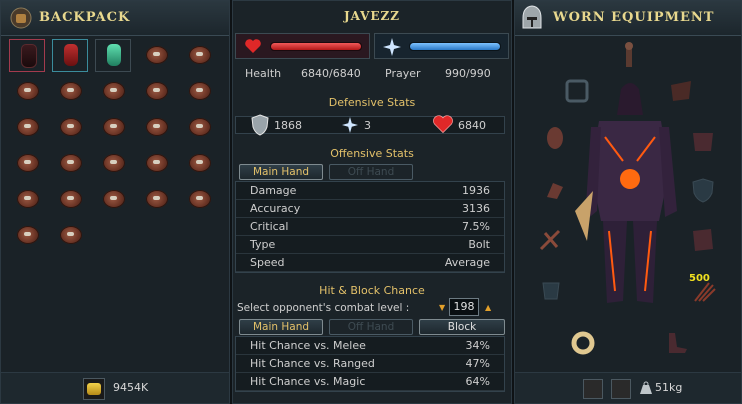 The image size is (742, 404). Describe the element at coordinates (621, 389) in the screenshot. I see `toolbelt-icon` at that location.